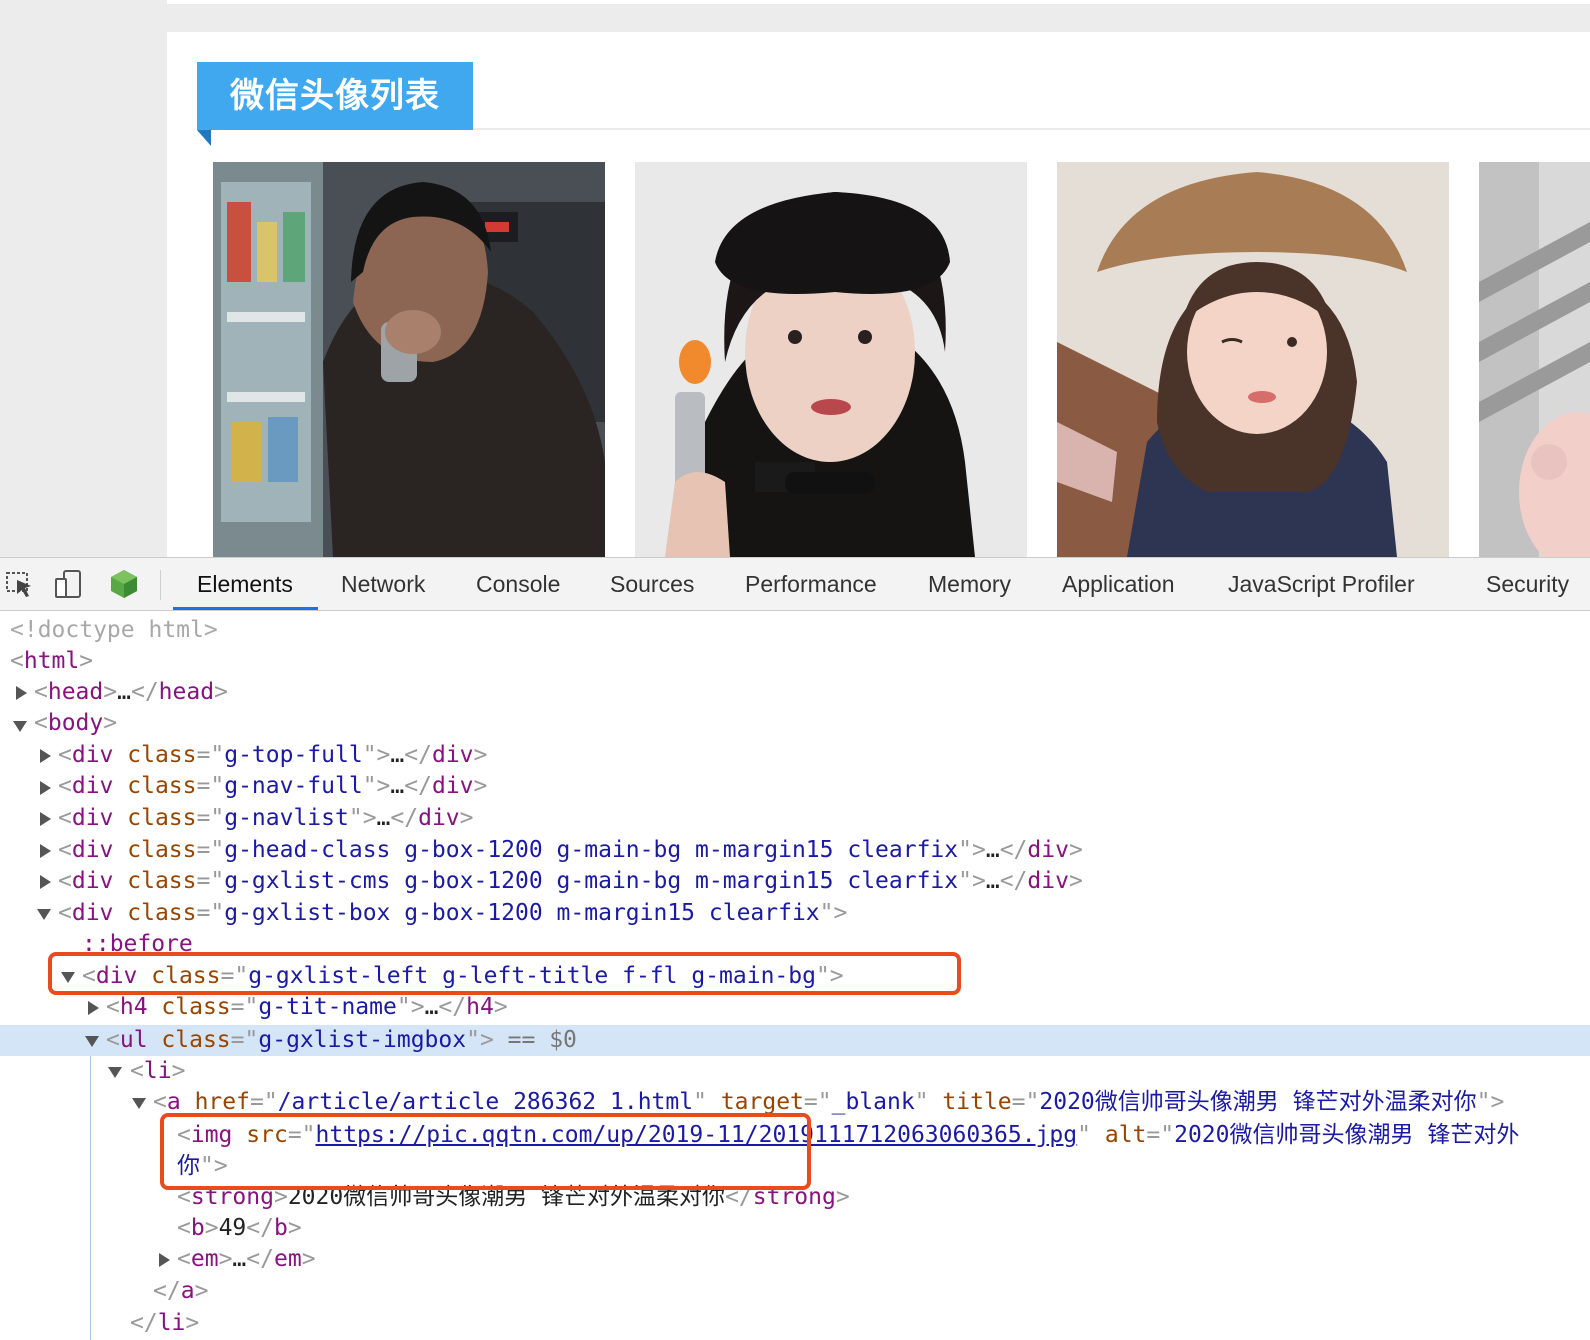 This screenshot has width=1590, height=1340. Describe the element at coordinates (157, 1071) in the screenshot. I see `dom-node-li: <li>` at that location.